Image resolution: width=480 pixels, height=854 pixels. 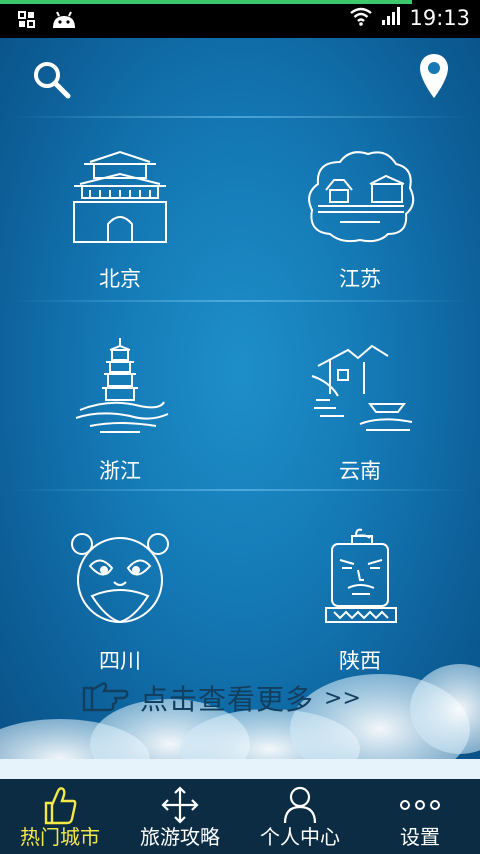 I want to click on city-label: 北京, so click(x=120, y=279).